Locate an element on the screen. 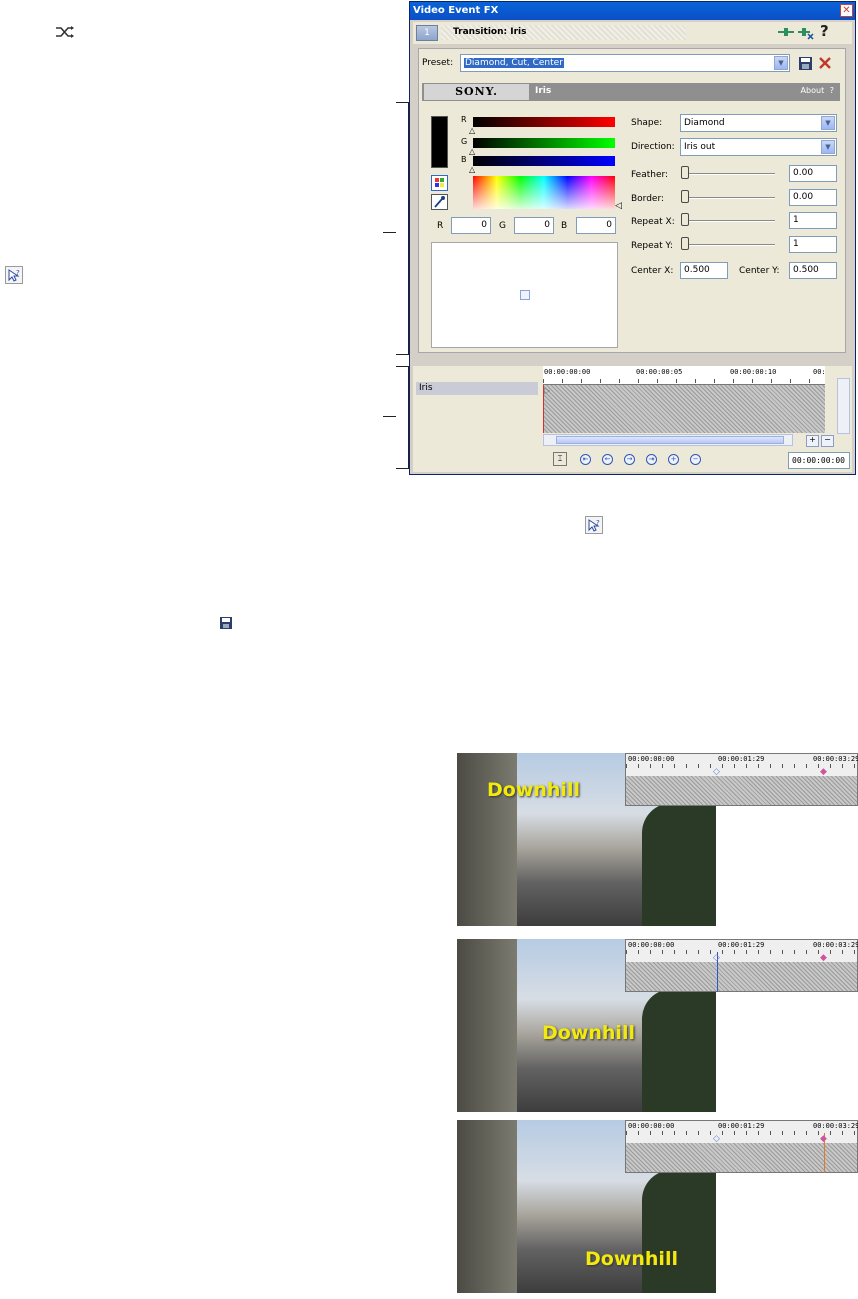  delete-preset-icon is located at coordinates (825, 63).